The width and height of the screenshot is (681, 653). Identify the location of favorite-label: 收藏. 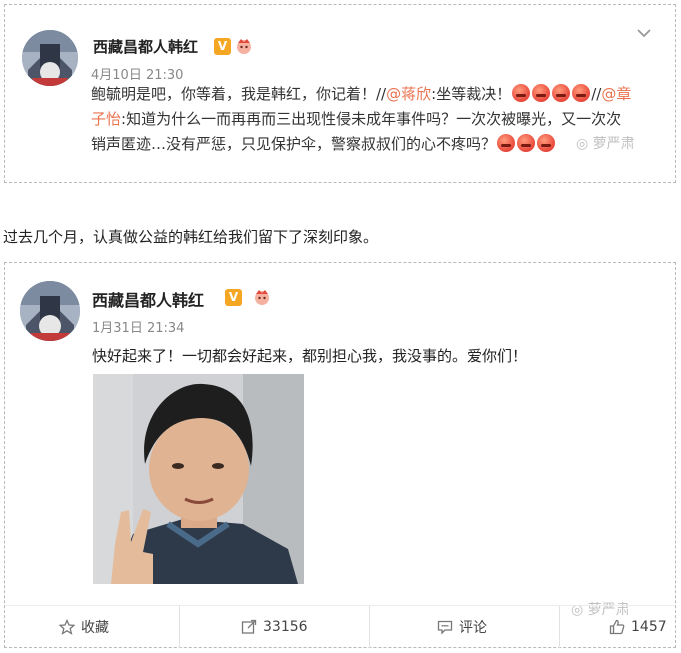
(95, 628).